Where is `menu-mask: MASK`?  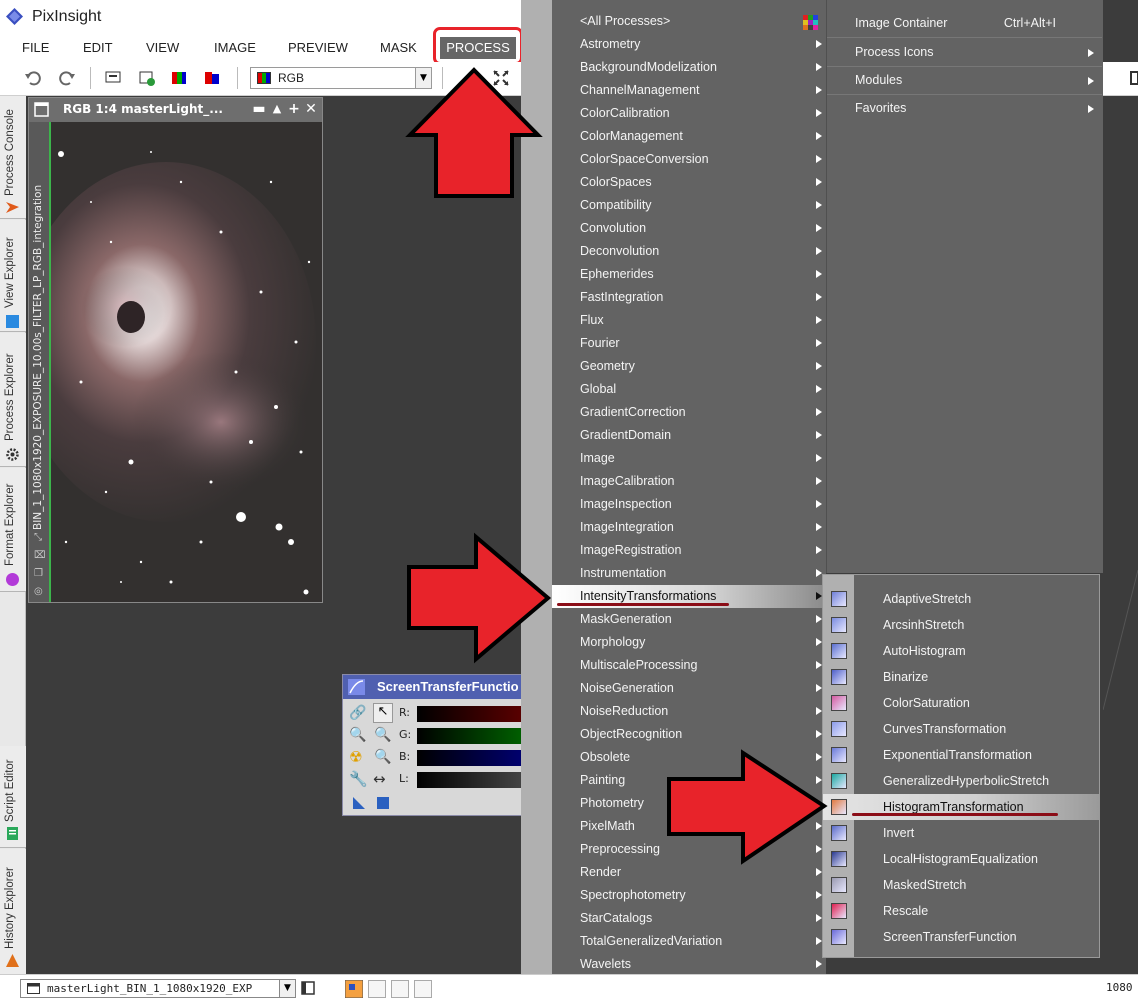 menu-mask: MASK is located at coordinates (398, 47).